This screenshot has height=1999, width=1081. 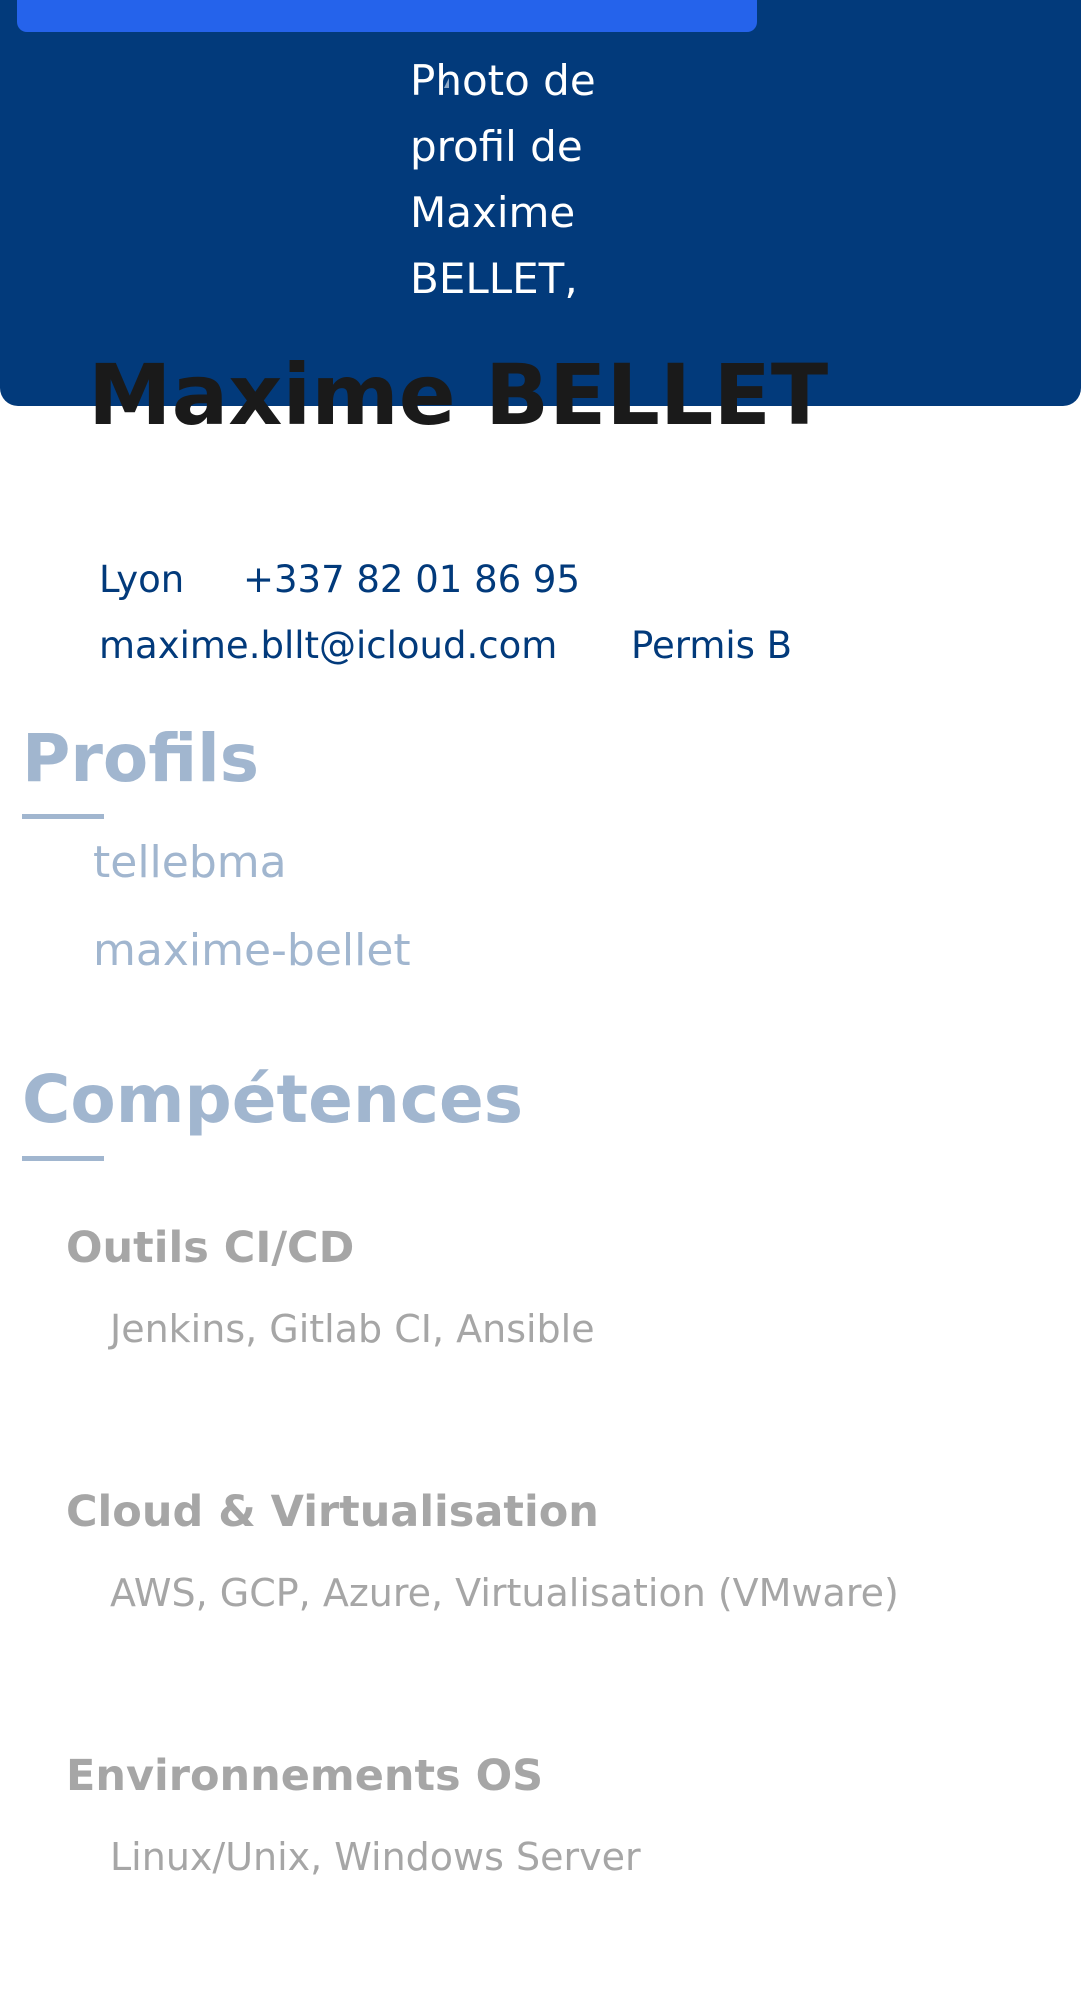 What do you see at coordinates (63, 816) in the screenshot?
I see `section-underline-profiles` at bounding box center [63, 816].